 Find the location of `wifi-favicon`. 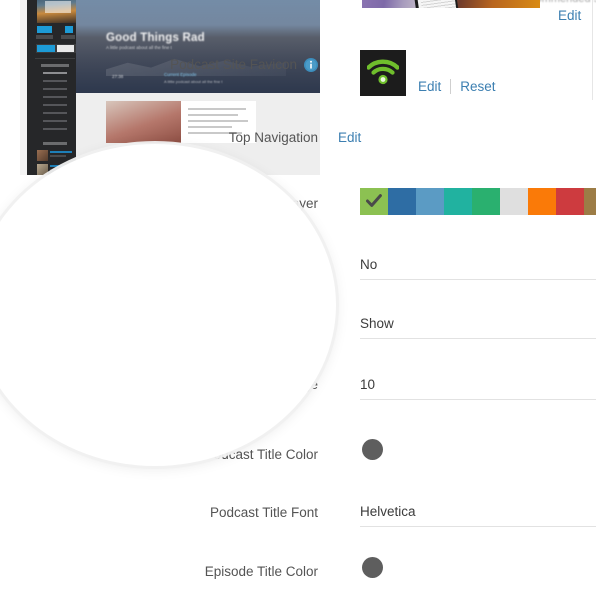

wifi-favicon is located at coordinates (383, 73).